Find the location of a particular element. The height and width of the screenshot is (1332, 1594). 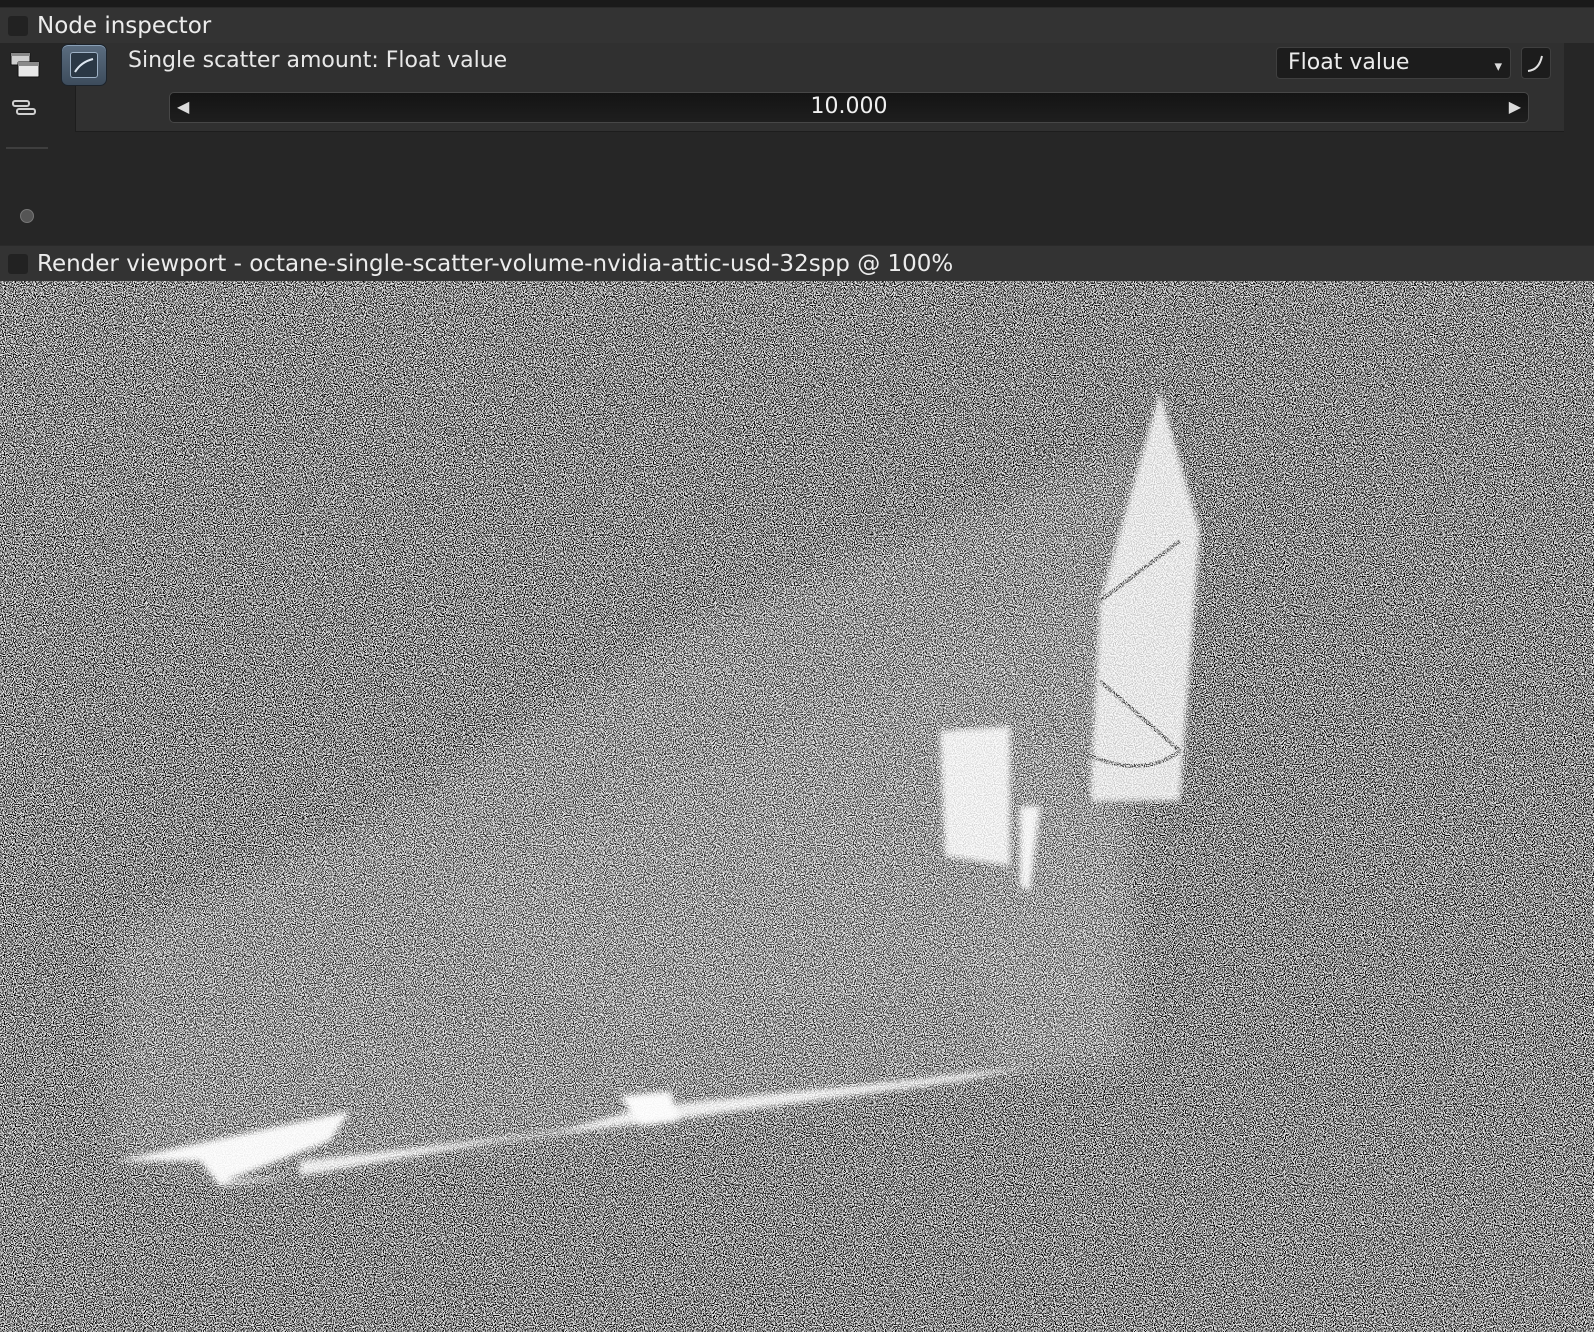

inspector-side-toolbar is located at coordinates (26, 145).